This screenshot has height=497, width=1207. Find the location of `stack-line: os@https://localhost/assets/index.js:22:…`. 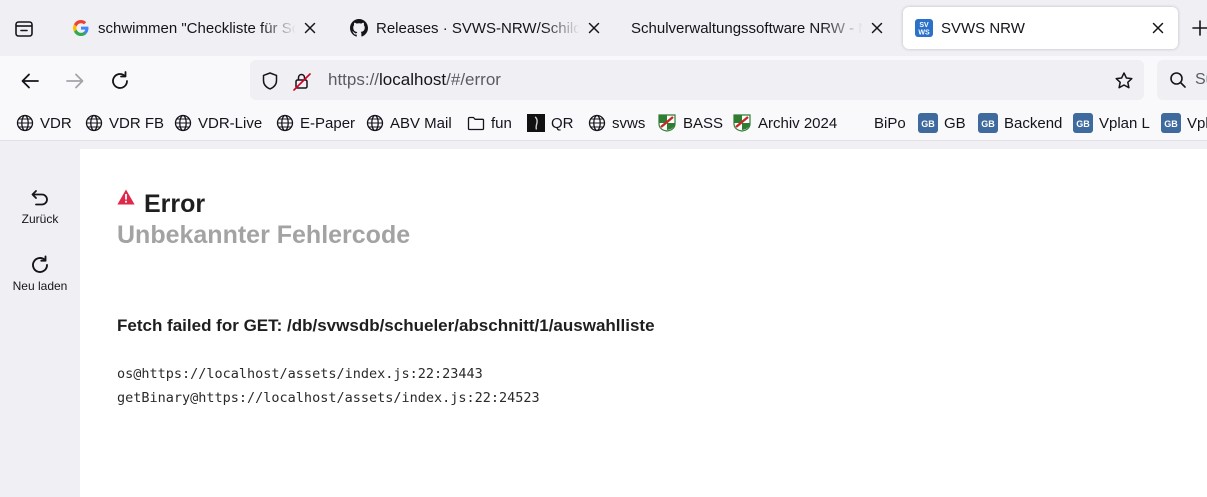

stack-line: os@https://localhost/assets/index.js:22:… is located at coordinates (300, 374).